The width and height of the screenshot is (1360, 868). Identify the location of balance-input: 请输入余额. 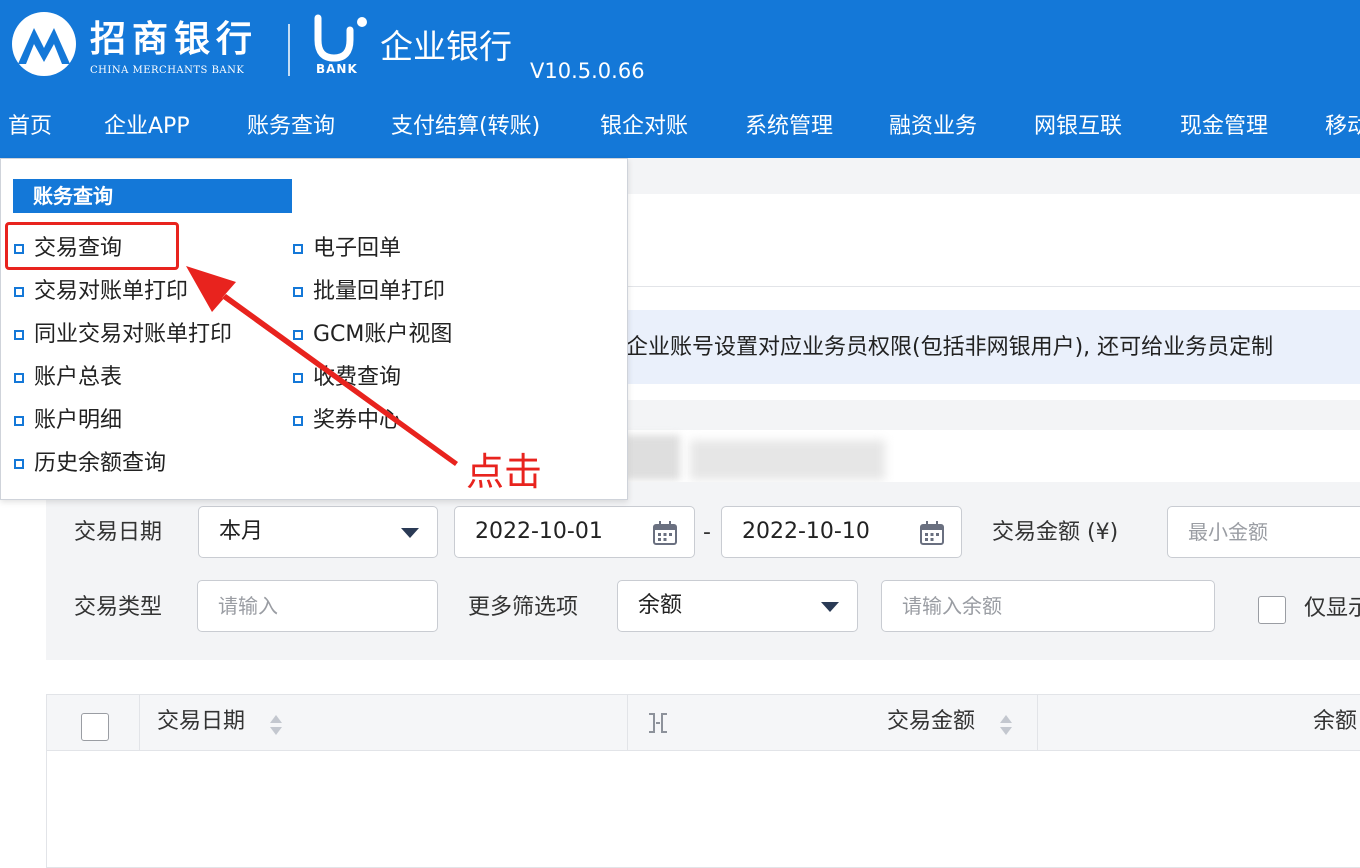
(1048, 606).